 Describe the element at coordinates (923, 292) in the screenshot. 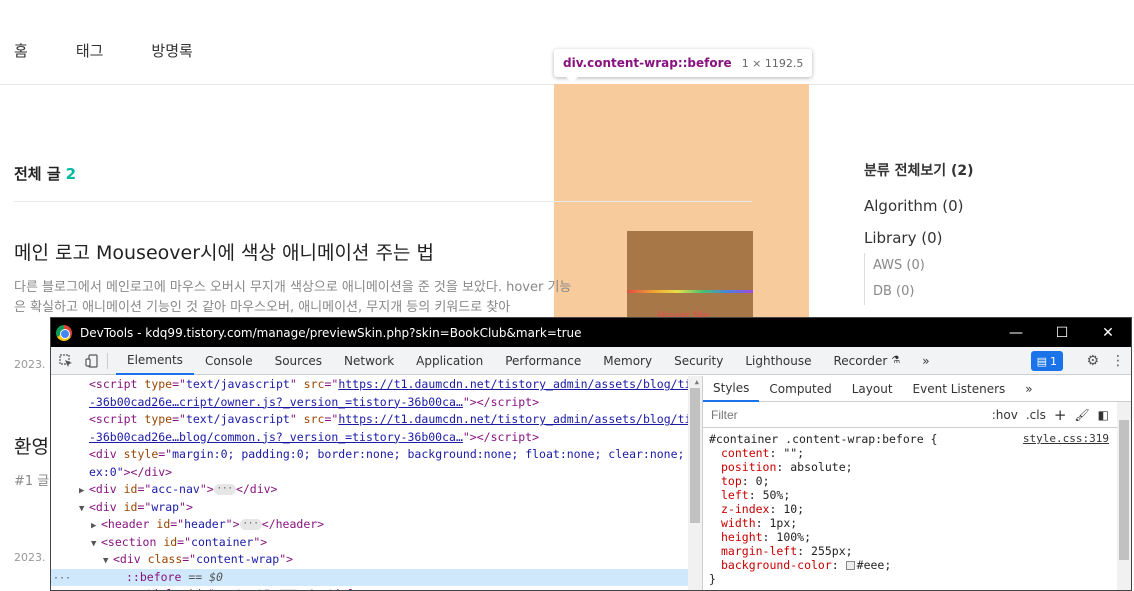

I see `category-db: DB (0)` at that location.